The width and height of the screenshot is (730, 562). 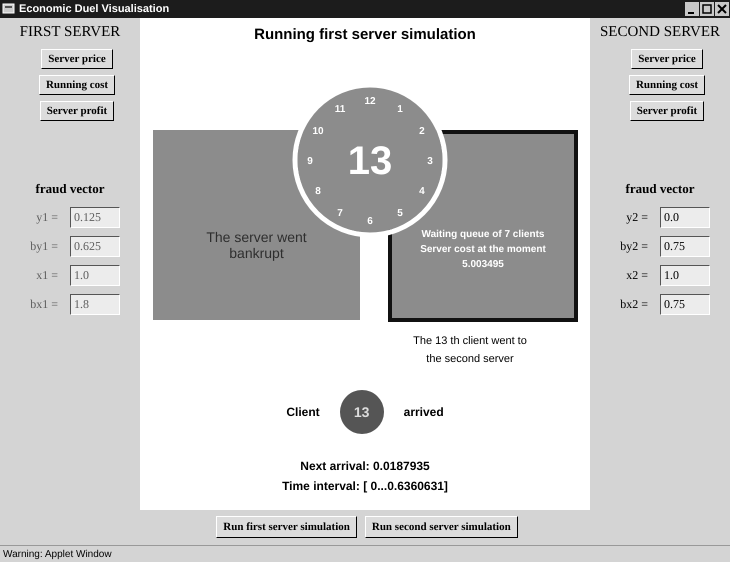 What do you see at coordinates (303, 411) in the screenshot?
I see `client-label: Client` at bounding box center [303, 411].